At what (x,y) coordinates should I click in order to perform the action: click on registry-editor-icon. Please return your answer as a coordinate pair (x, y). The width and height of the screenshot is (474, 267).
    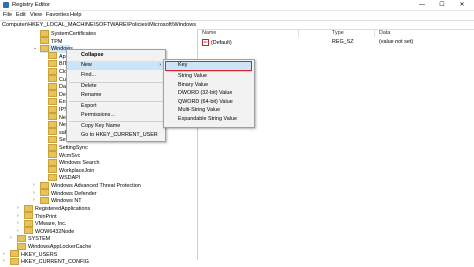
    Looking at the image, I should click on (6, 5).